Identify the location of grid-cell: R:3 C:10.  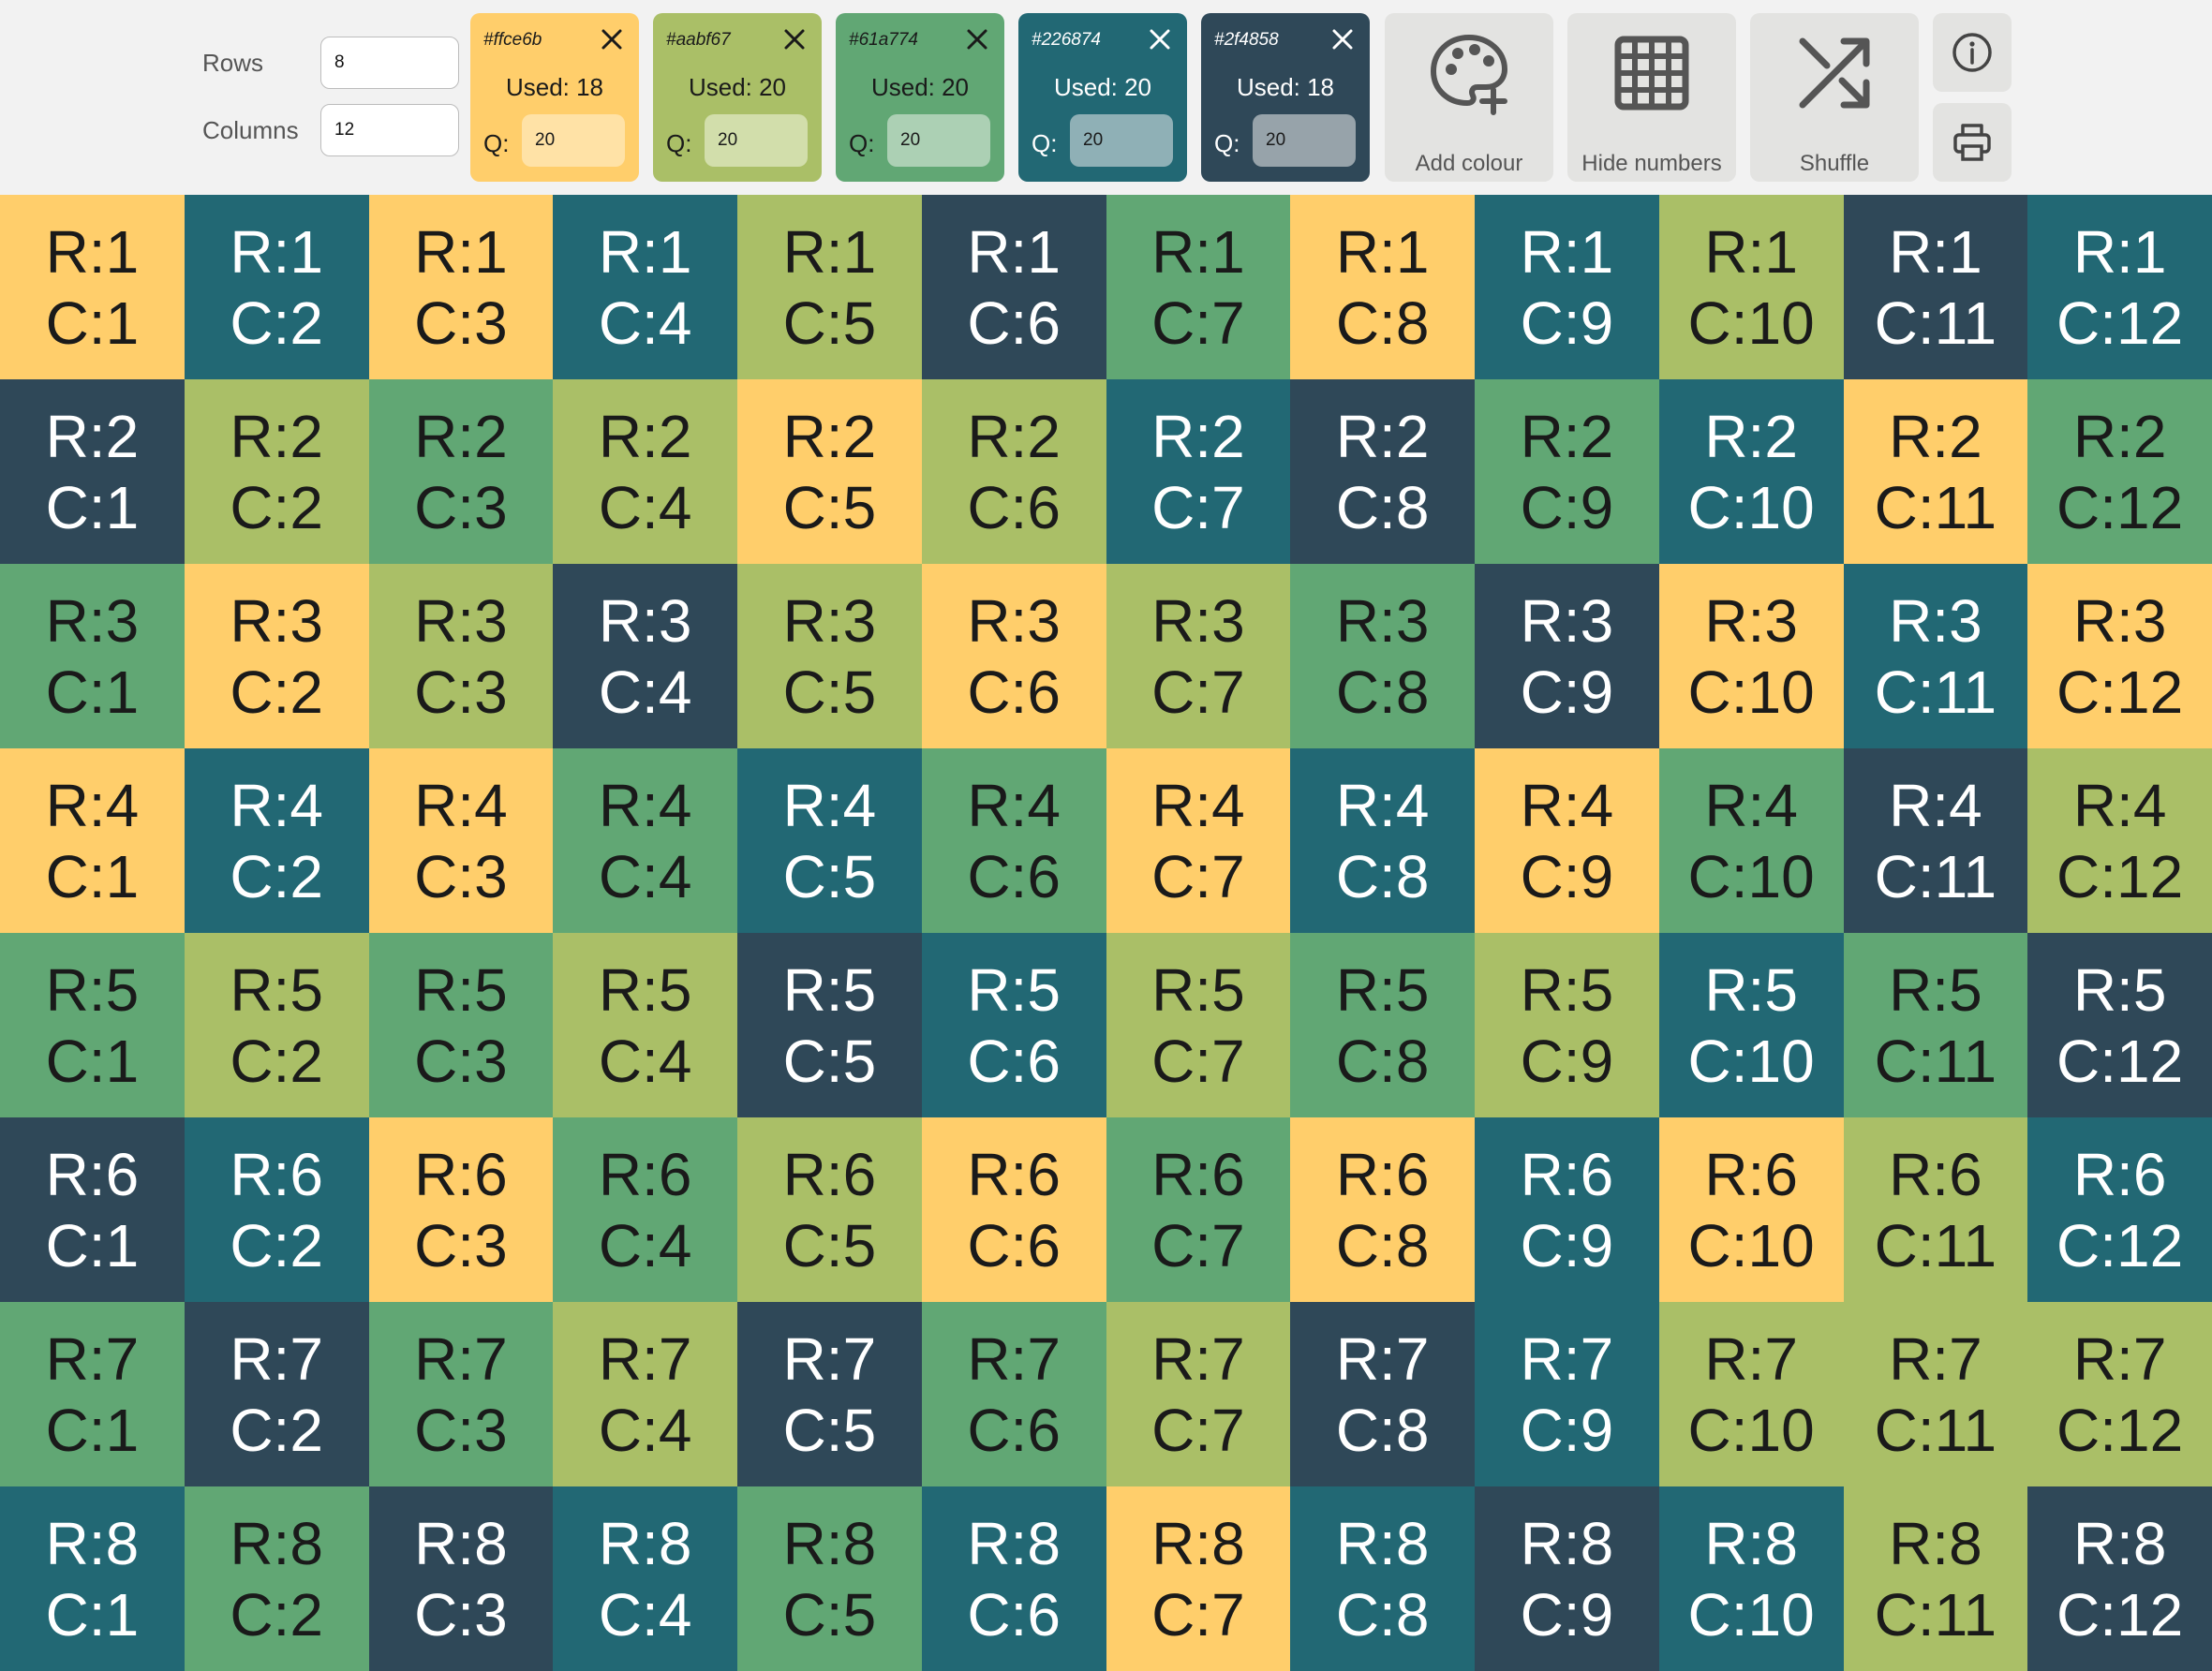
(1751, 656).